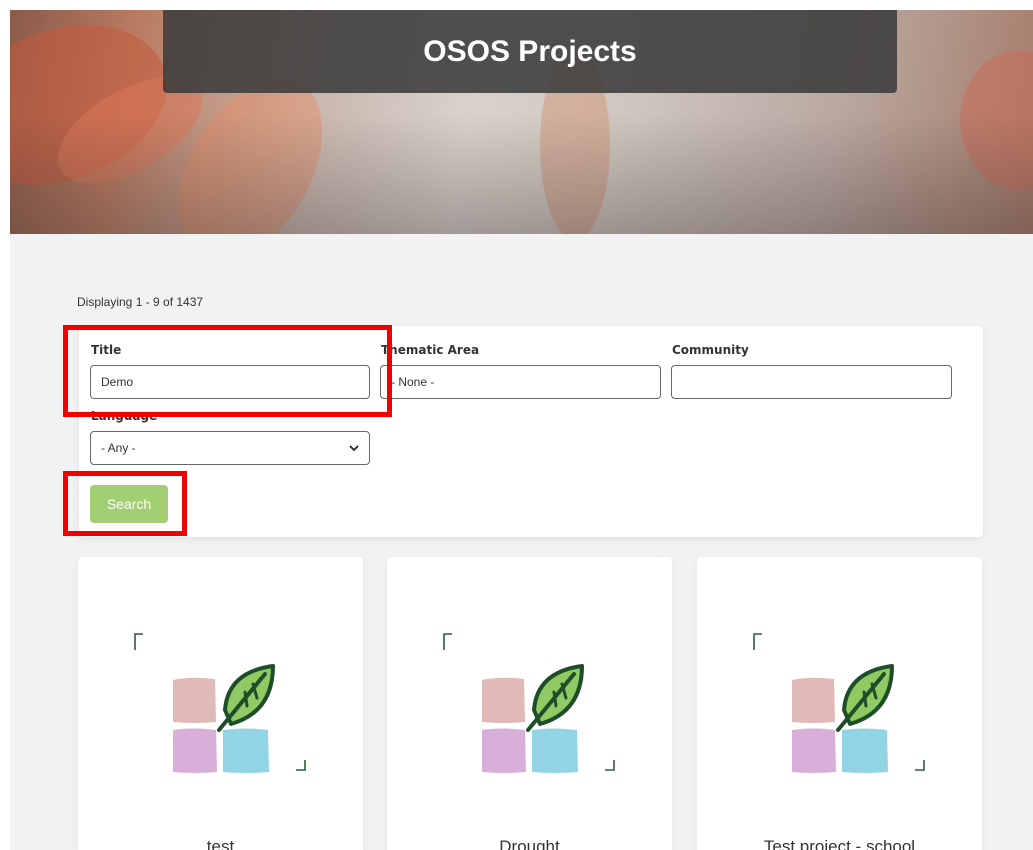  Describe the element at coordinates (230, 448) in the screenshot. I see `language-select: - Any -` at that location.